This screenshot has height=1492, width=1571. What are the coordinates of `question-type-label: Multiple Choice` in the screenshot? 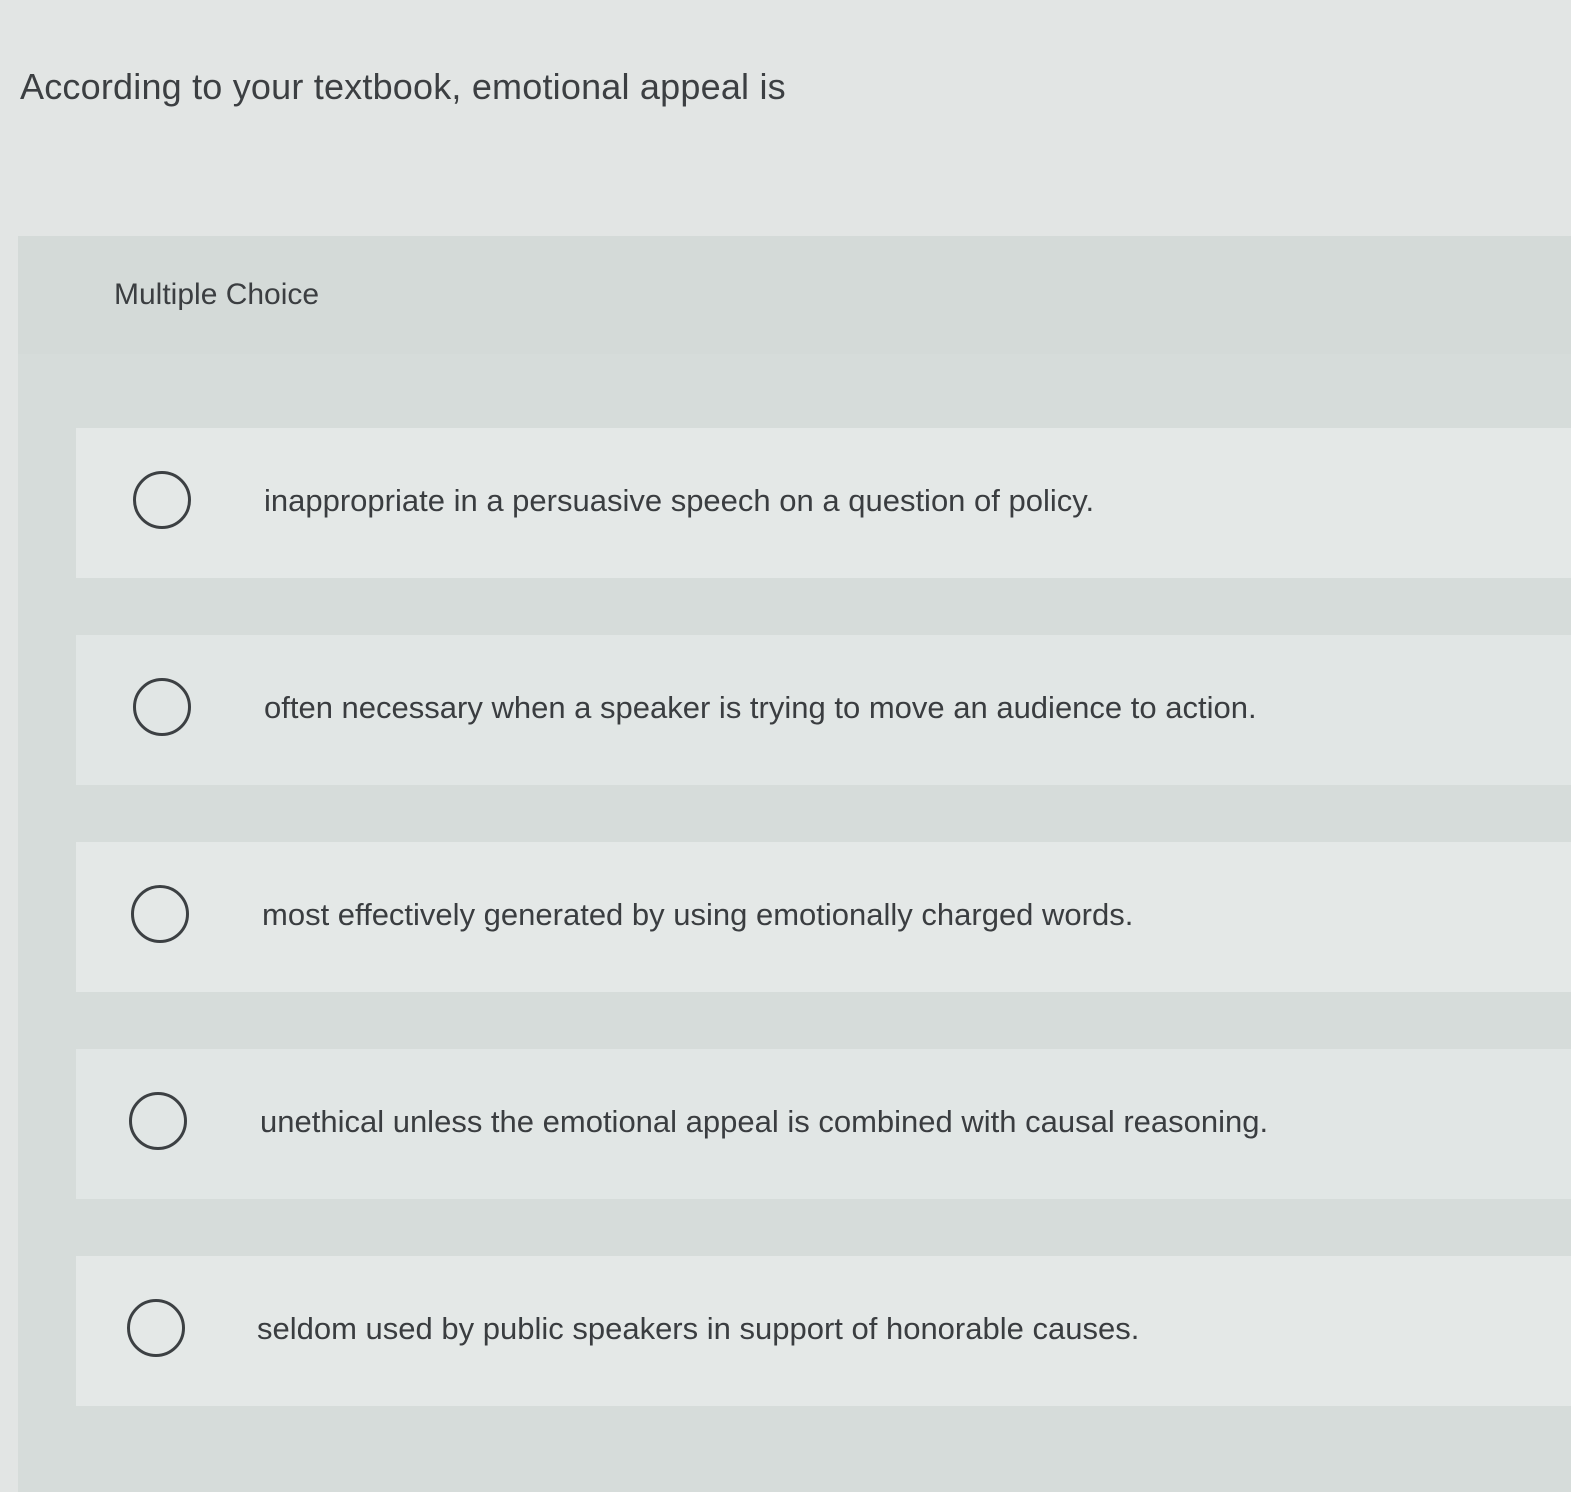 It's located at (217, 294).